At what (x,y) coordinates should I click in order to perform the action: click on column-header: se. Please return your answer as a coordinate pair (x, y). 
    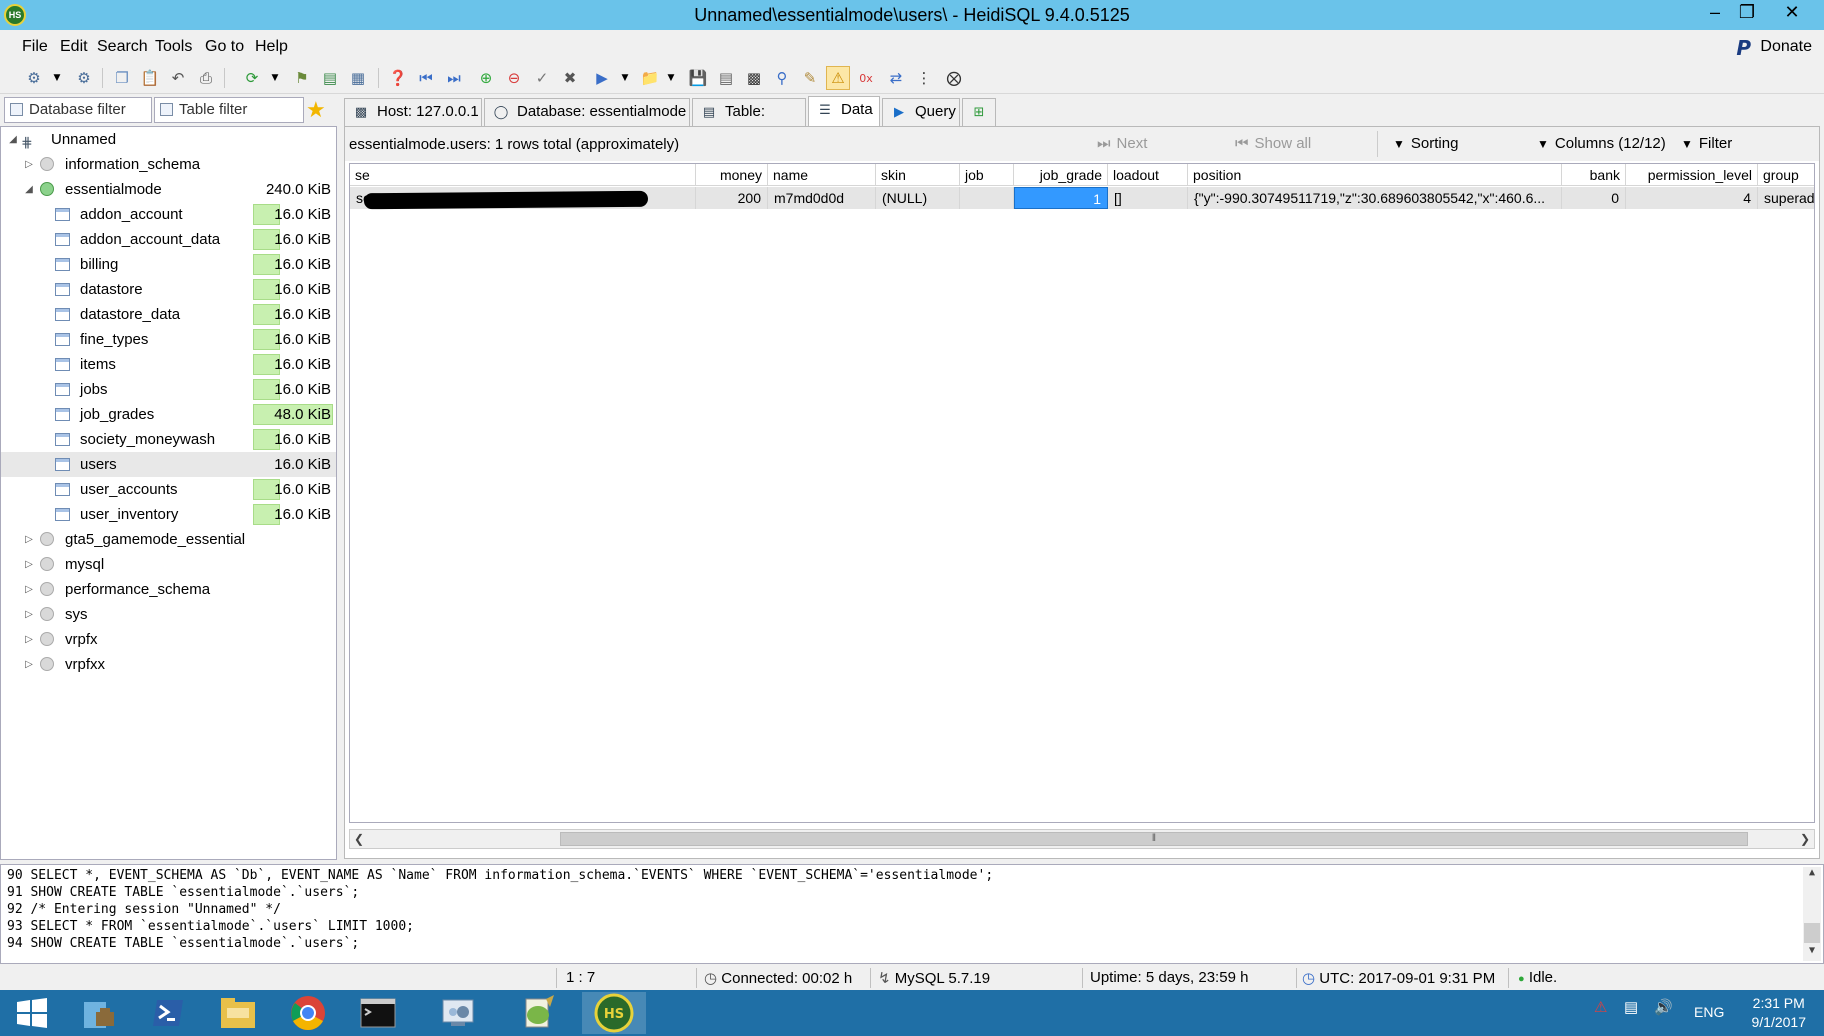
    Looking at the image, I should click on (523, 175).